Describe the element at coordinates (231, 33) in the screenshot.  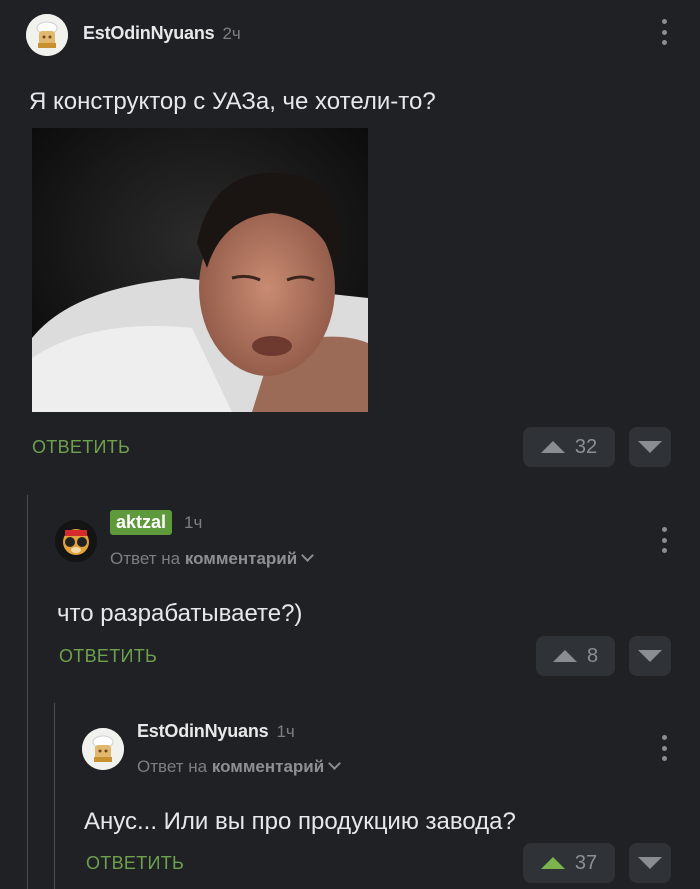
I see `comment-time: 2ч` at that location.